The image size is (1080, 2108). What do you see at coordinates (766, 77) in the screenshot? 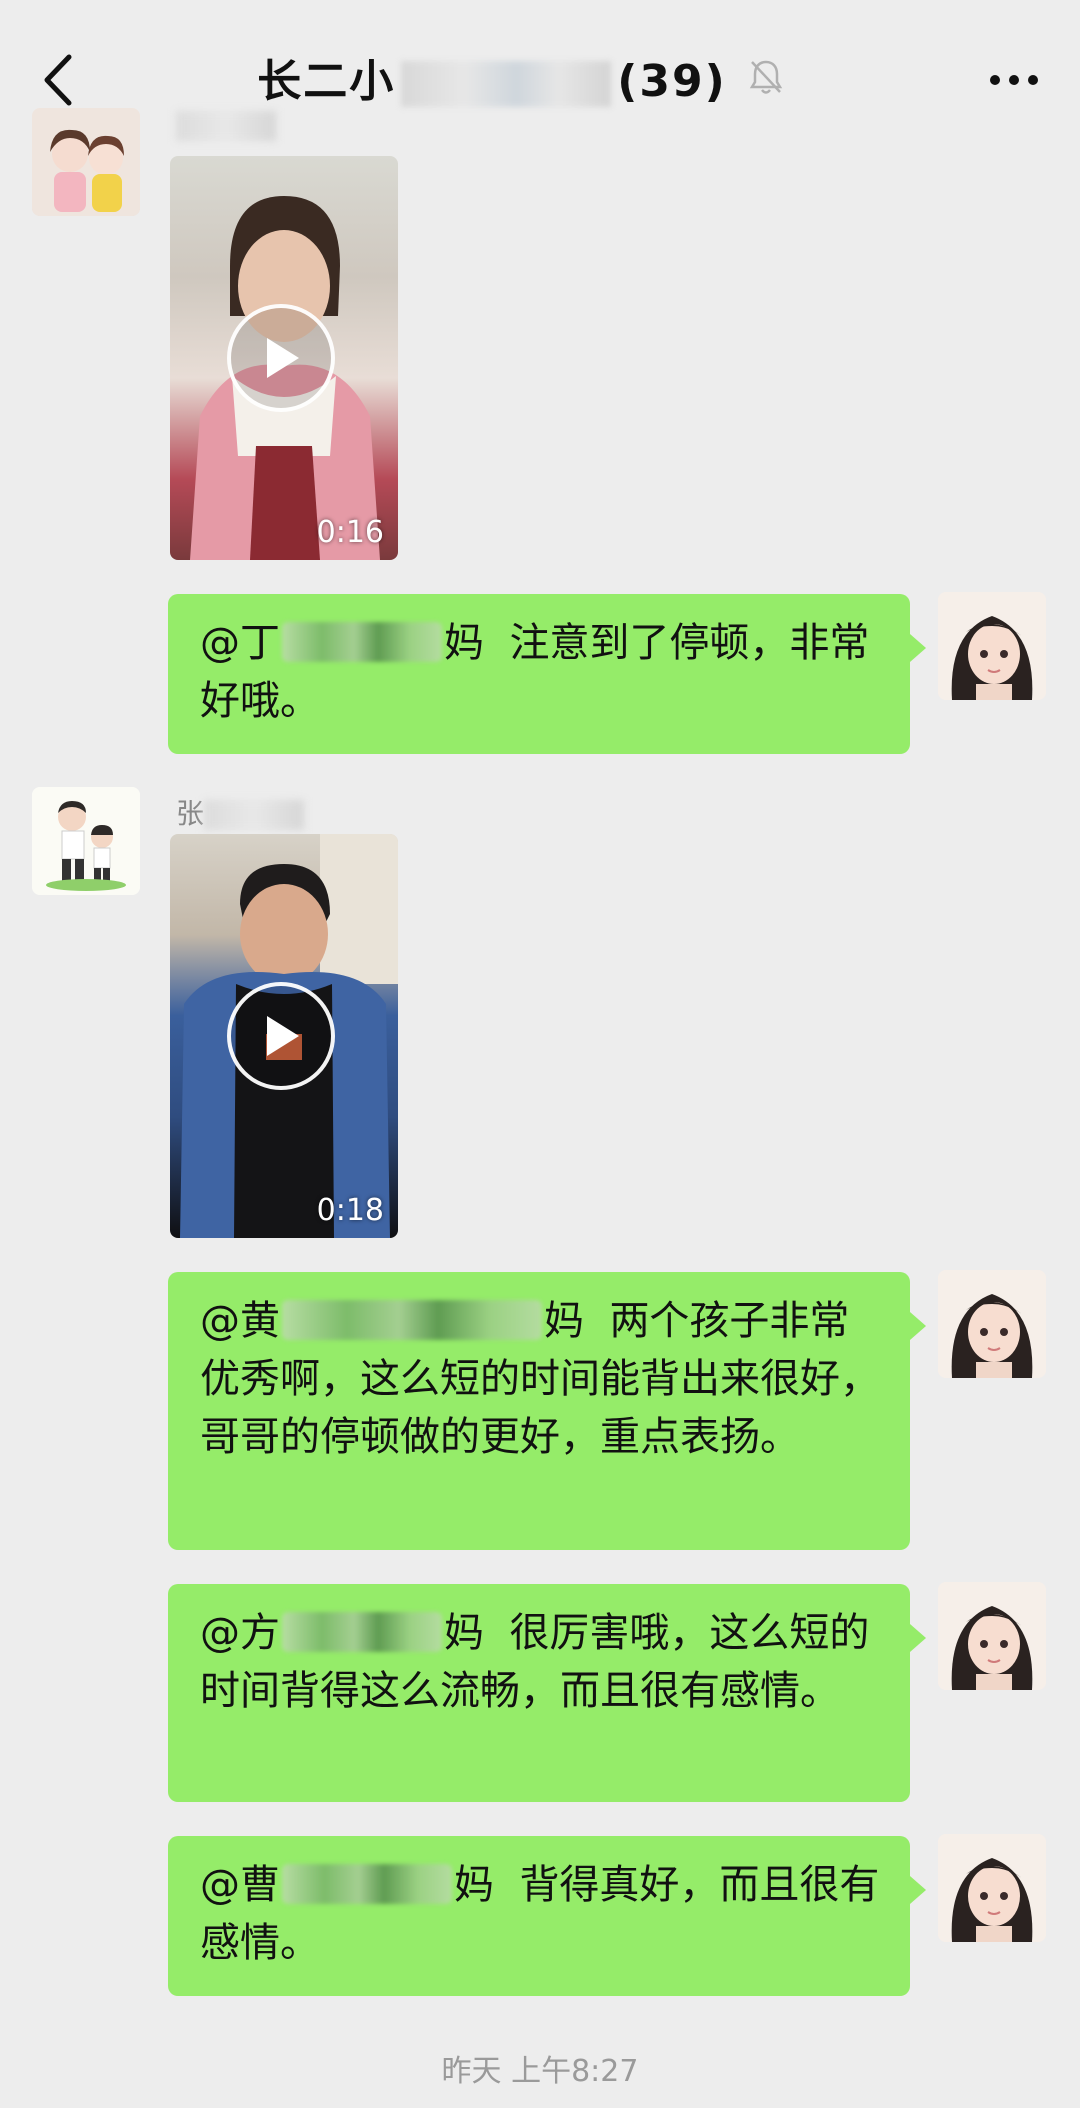
I see `bell-off-icon` at bounding box center [766, 77].